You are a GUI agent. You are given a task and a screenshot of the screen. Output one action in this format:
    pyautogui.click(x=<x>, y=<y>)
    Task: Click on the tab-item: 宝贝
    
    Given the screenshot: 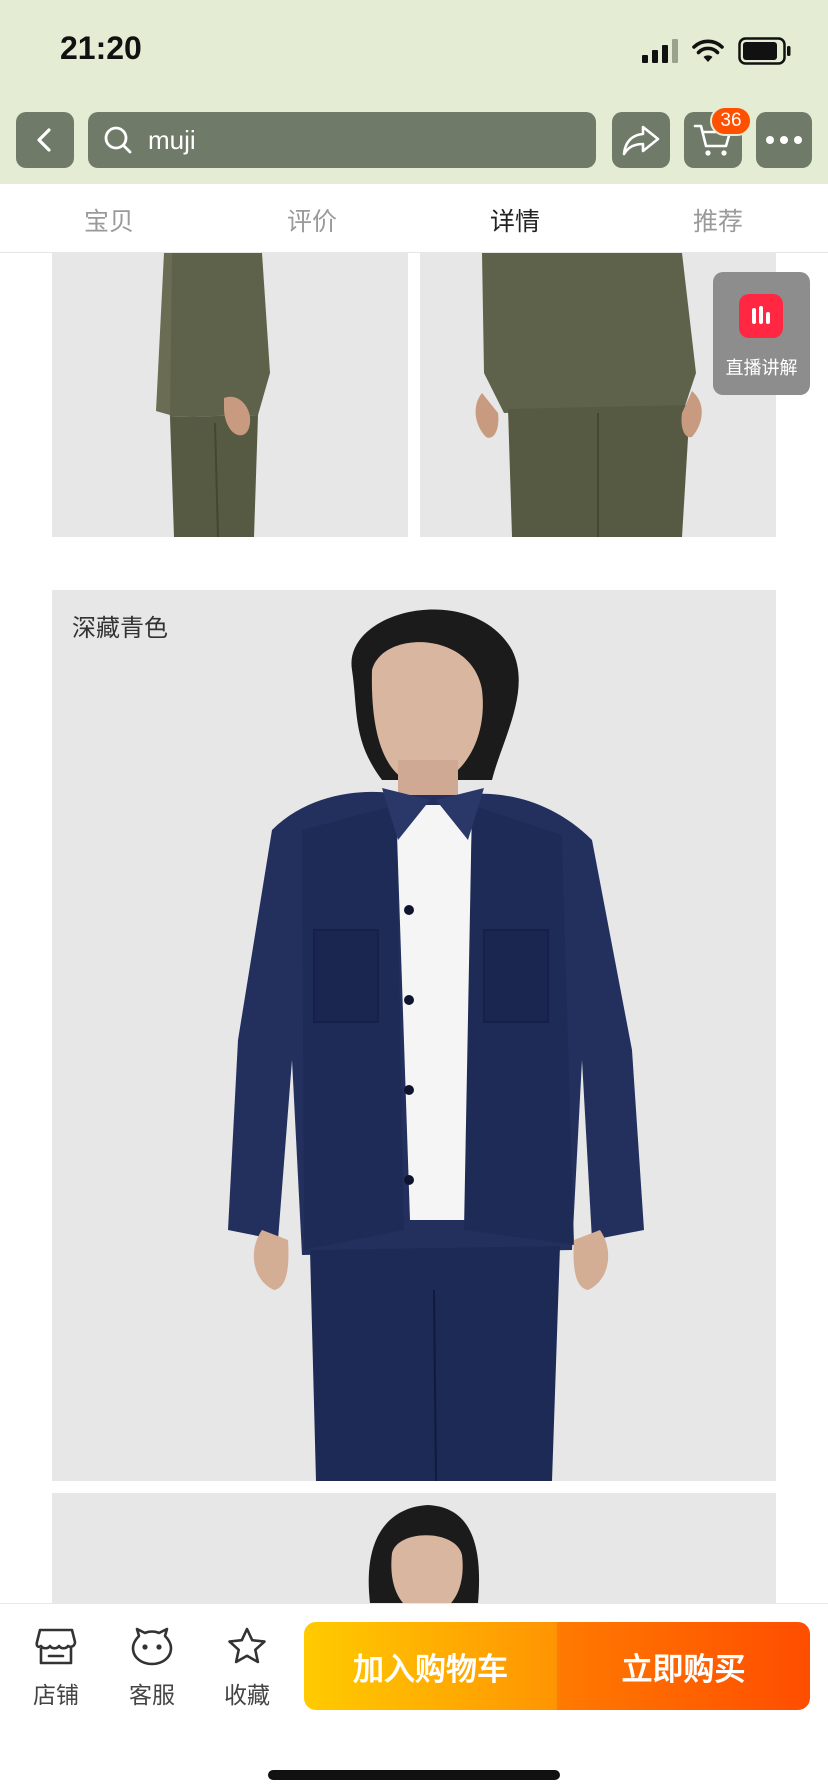 What is the action you would take?
    pyautogui.click(x=109, y=220)
    